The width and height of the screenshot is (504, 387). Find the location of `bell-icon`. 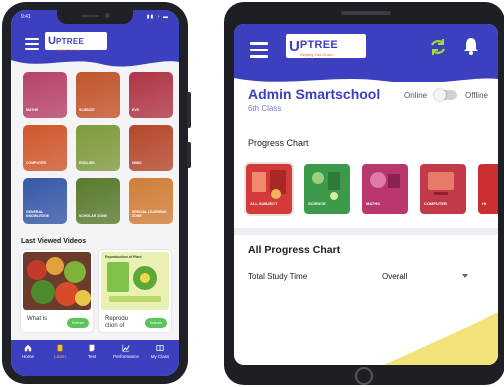

bell-icon is located at coordinates (471, 46).